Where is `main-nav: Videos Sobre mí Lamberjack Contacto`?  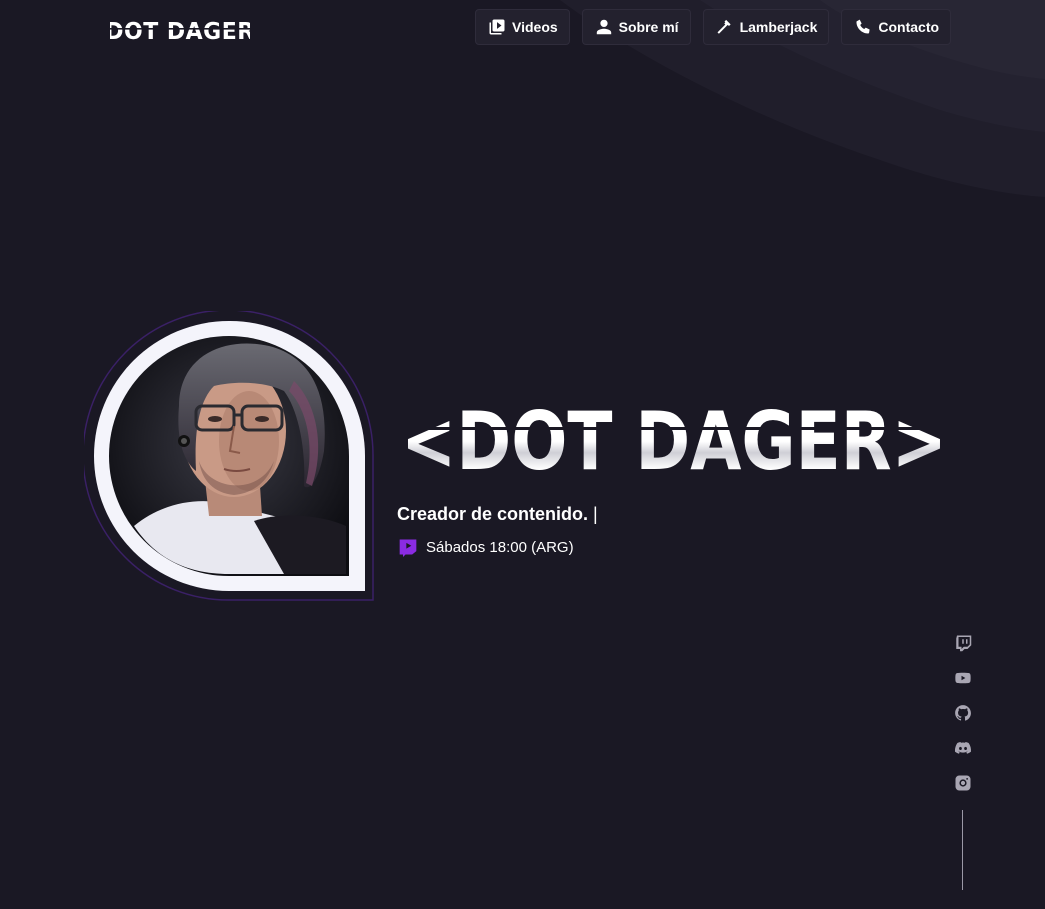
main-nav: Videos Sobre mí Lamberjack Contacto is located at coordinates (713, 27).